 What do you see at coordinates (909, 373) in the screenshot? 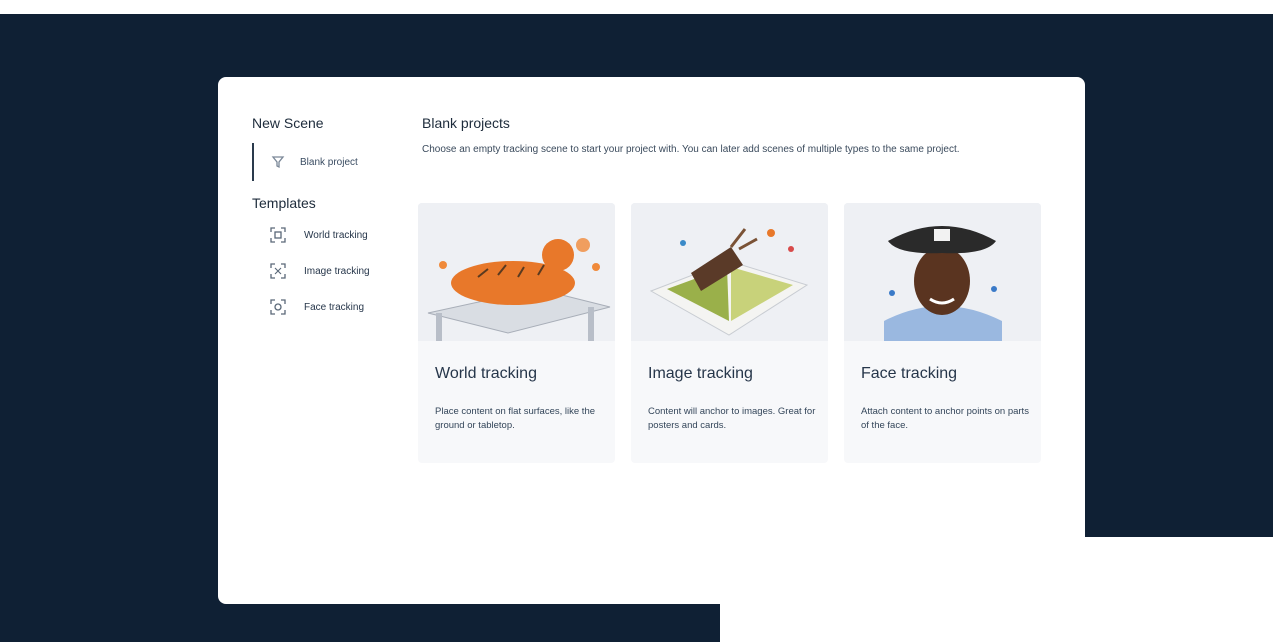
I see `face-tracking-card-title: Face tracking` at bounding box center [909, 373].